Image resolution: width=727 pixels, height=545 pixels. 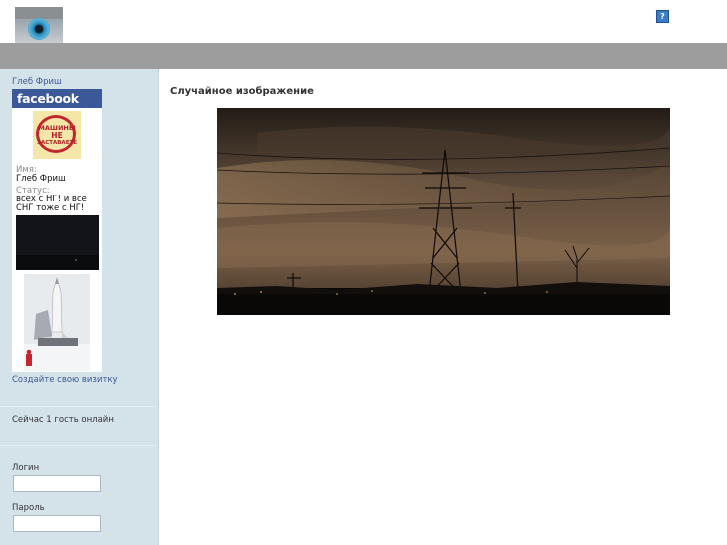 What do you see at coordinates (363, 56) in the screenshot?
I see `nav-band` at bounding box center [363, 56].